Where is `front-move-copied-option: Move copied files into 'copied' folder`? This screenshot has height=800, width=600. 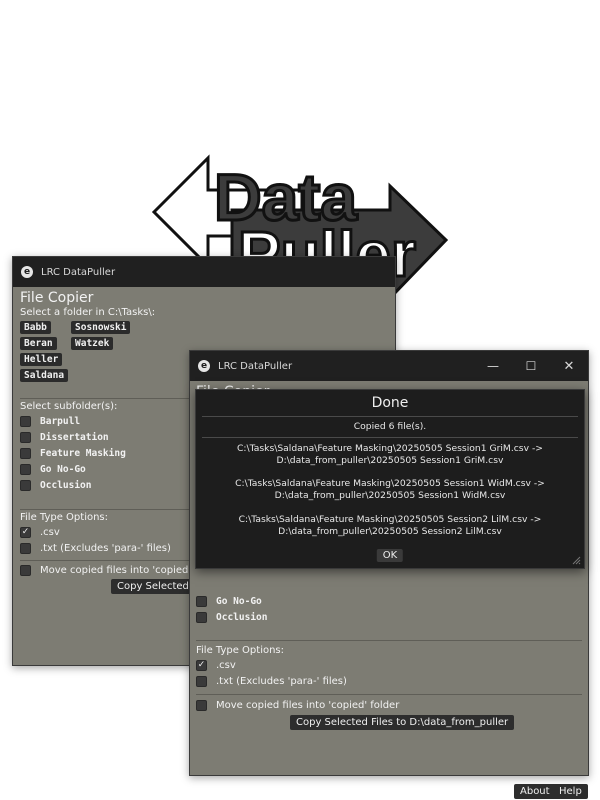 front-move-copied-option: Move copied files into 'copied' folder is located at coordinates (297, 705).